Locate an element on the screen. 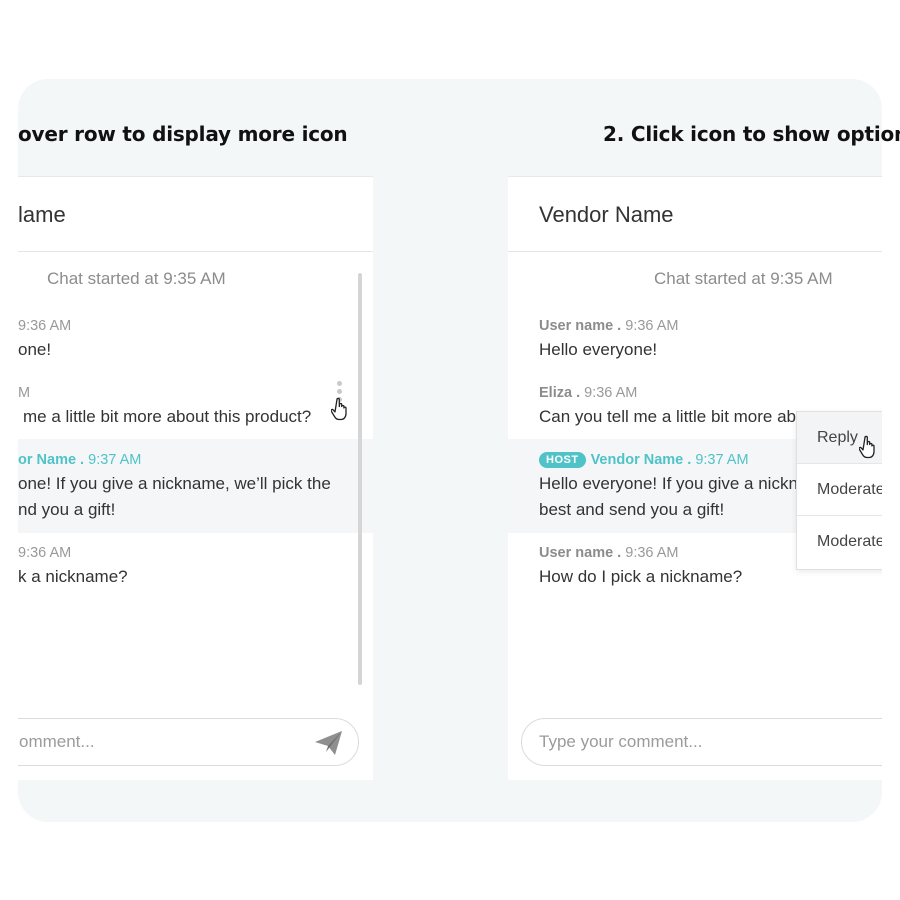 The height and width of the screenshot is (900, 900). message-text: How do I pick a nickname? is located at coordinates (641, 576).